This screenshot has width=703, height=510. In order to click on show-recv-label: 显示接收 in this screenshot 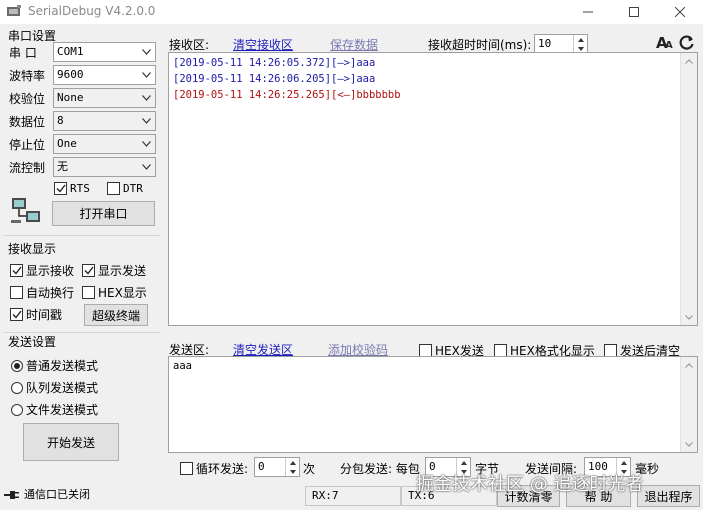, I will do `click(50, 271)`.